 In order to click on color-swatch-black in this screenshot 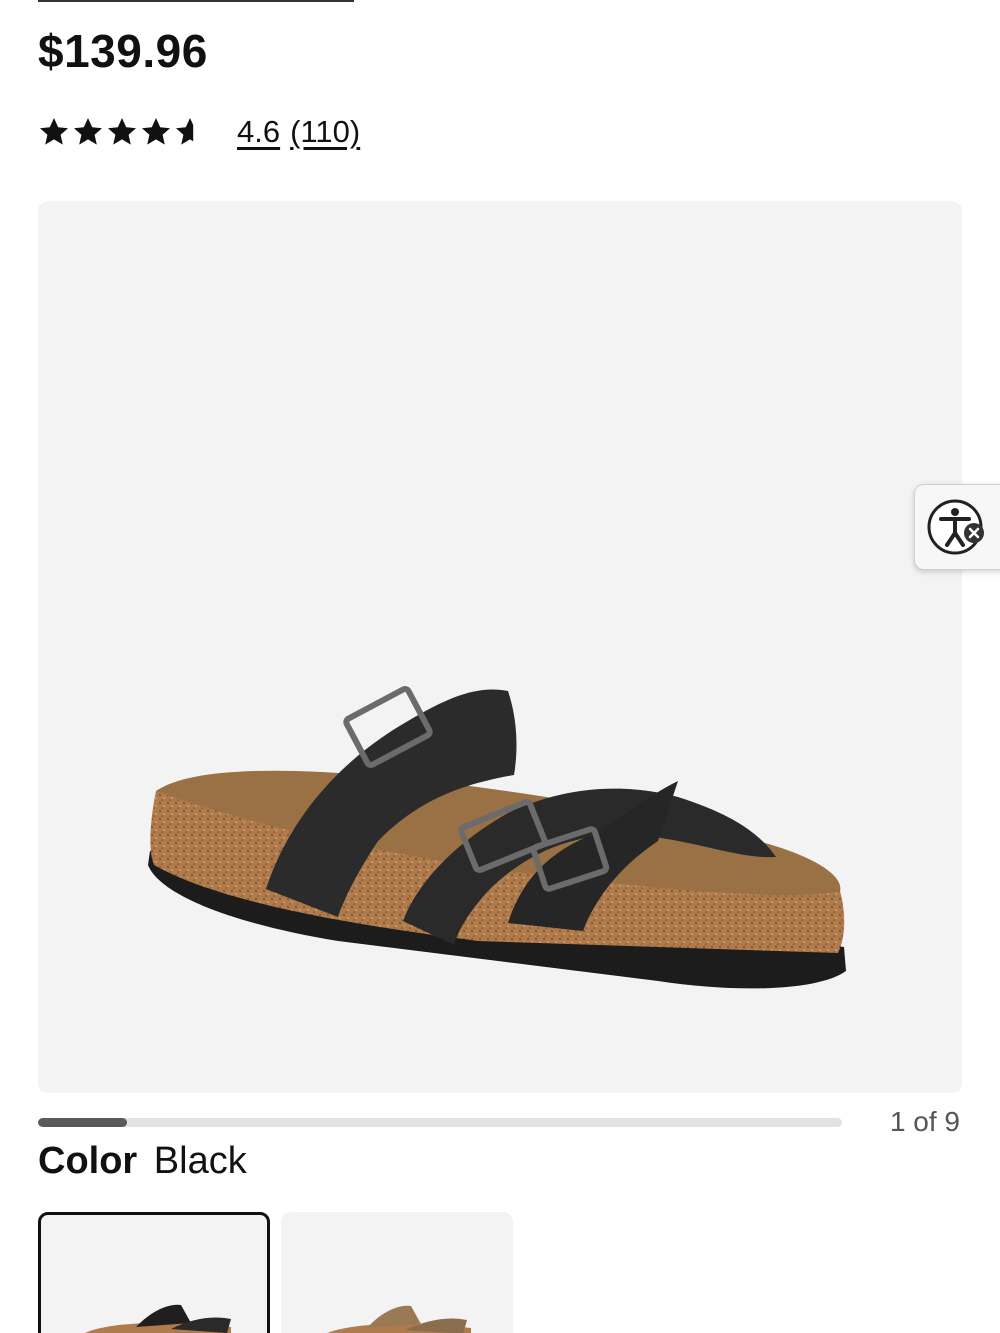, I will do `click(154, 1272)`.